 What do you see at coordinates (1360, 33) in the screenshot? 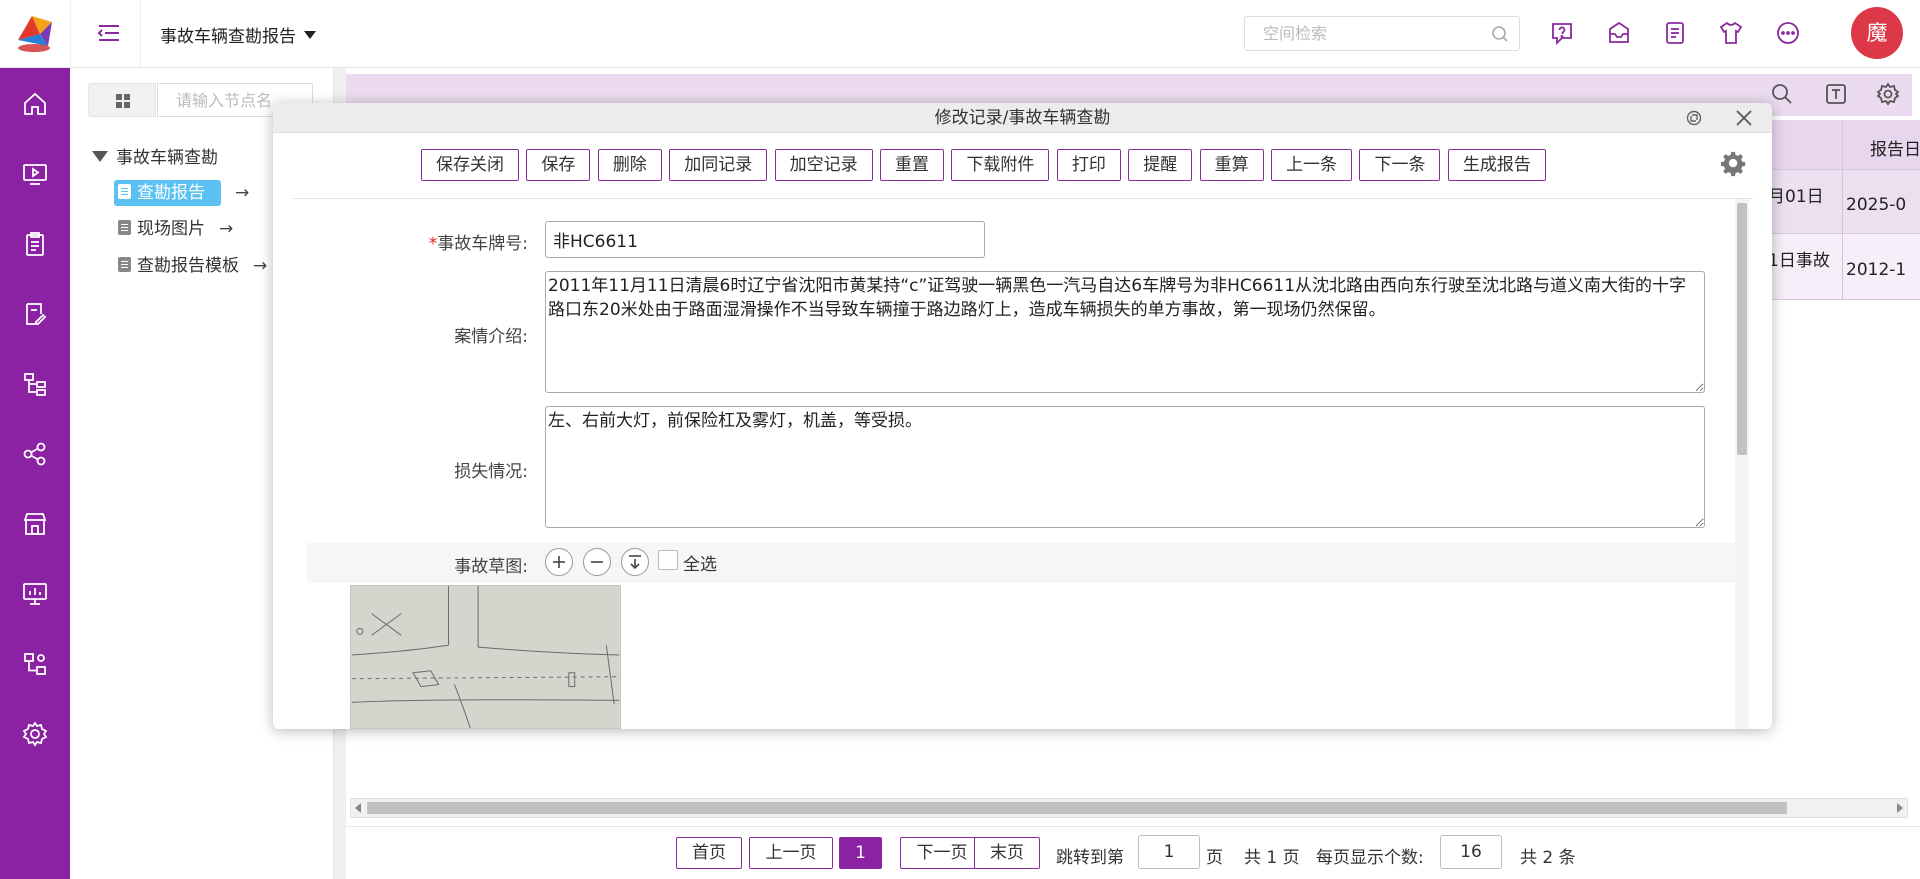
I see `space-search-input` at bounding box center [1360, 33].